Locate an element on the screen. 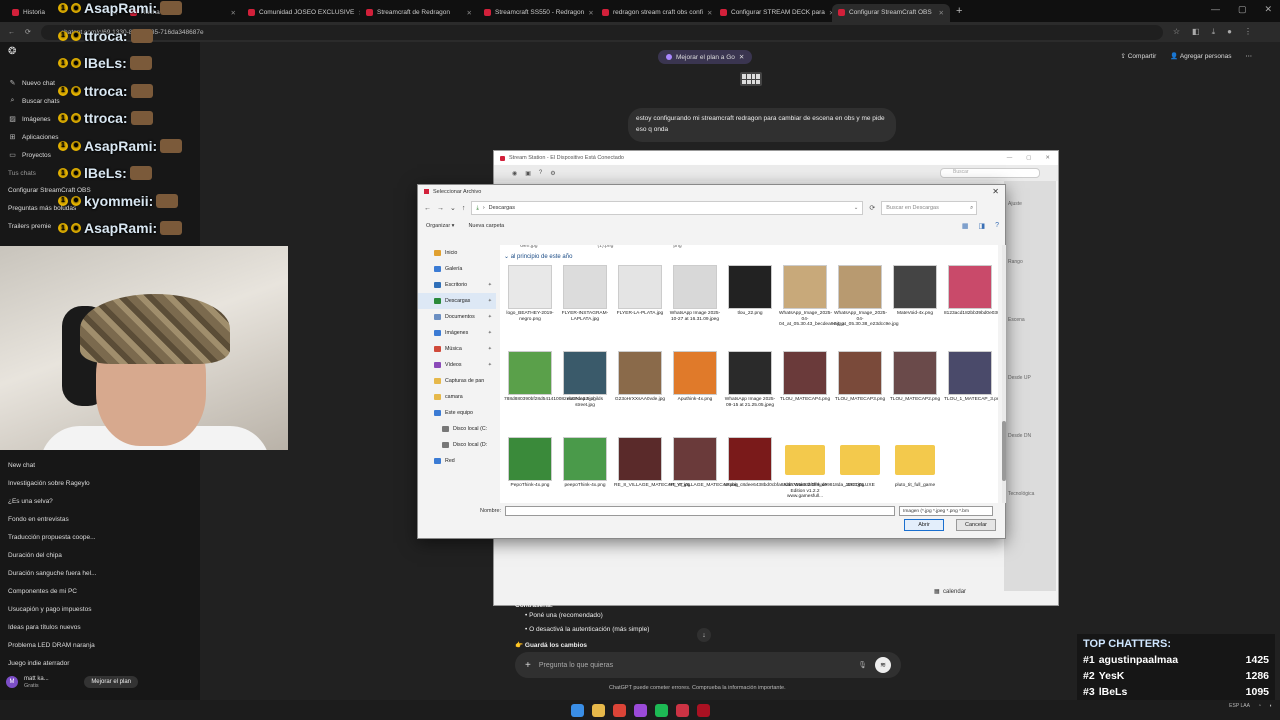  chat-list-item: Juego indie aterrador is located at coordinates (103, 663).